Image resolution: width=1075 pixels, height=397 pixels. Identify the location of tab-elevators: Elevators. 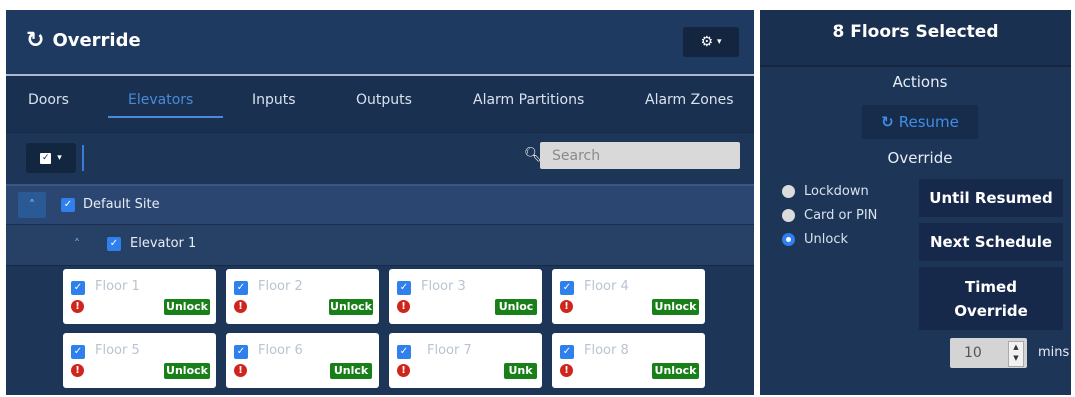
(160, 100).